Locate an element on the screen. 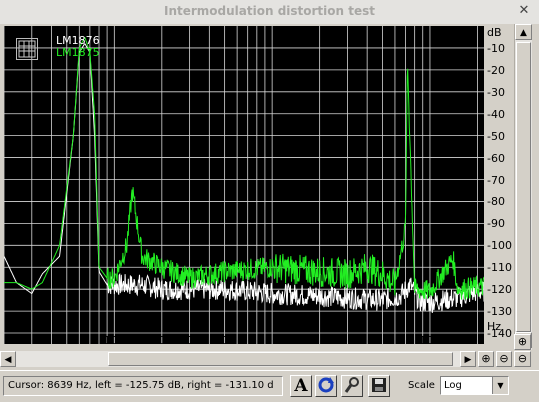  x-tick-label: 1K is located at coordinates (272, 340).